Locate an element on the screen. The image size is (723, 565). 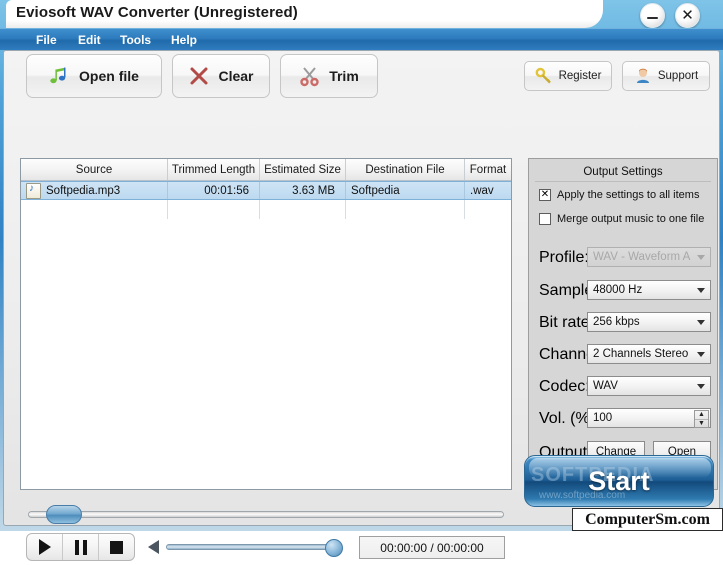
column-header-destination-file: Destination File is located at coordinates (405, 169).